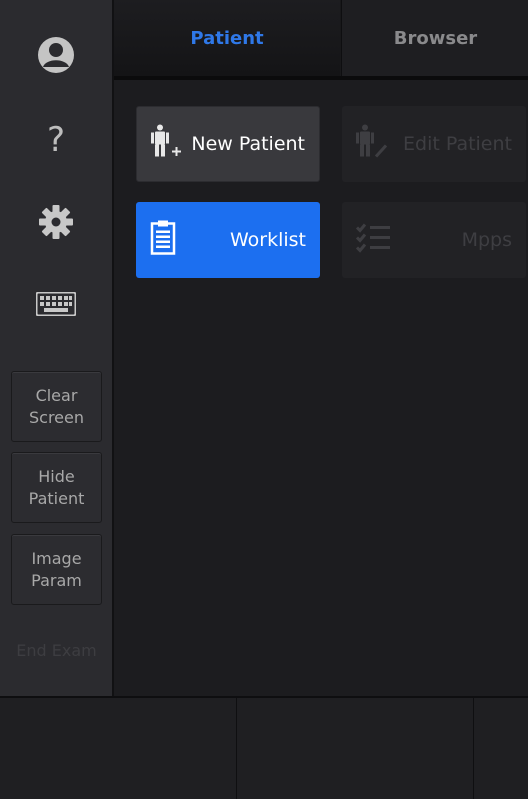  I want to click on edit-patient-button: Edit Patient, so click(434, 144).